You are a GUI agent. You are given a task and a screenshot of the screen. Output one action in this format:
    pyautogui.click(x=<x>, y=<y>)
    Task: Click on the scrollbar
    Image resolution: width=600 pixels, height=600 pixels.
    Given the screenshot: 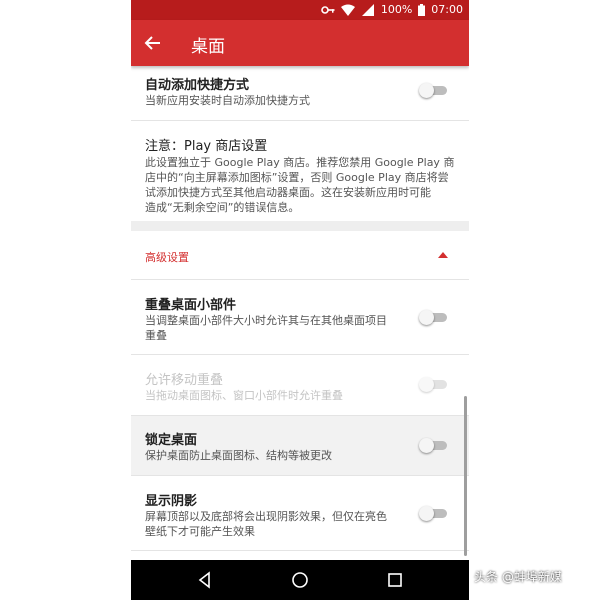 What is the action you would take?
    pyautogui.click(x=465, y=476)
    